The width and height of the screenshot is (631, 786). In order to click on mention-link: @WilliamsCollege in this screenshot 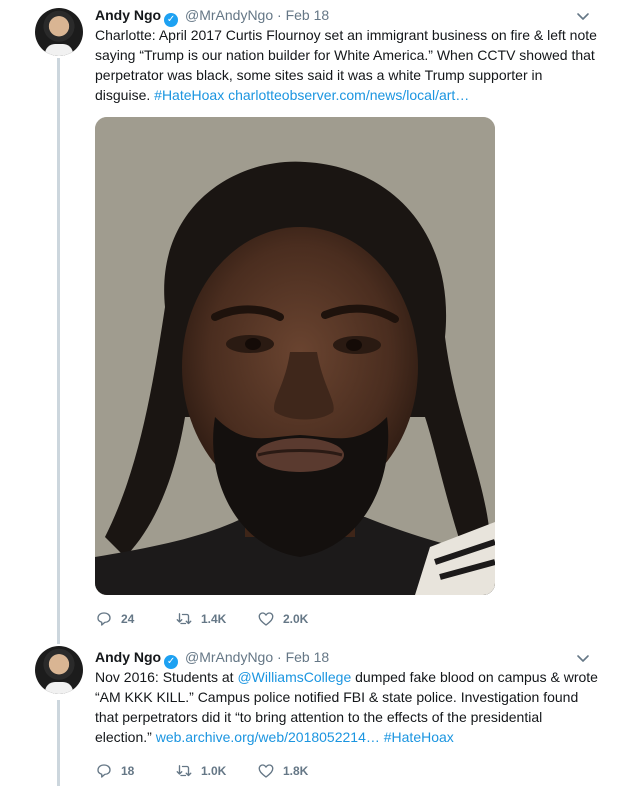, I will do `click(294, 677)`.